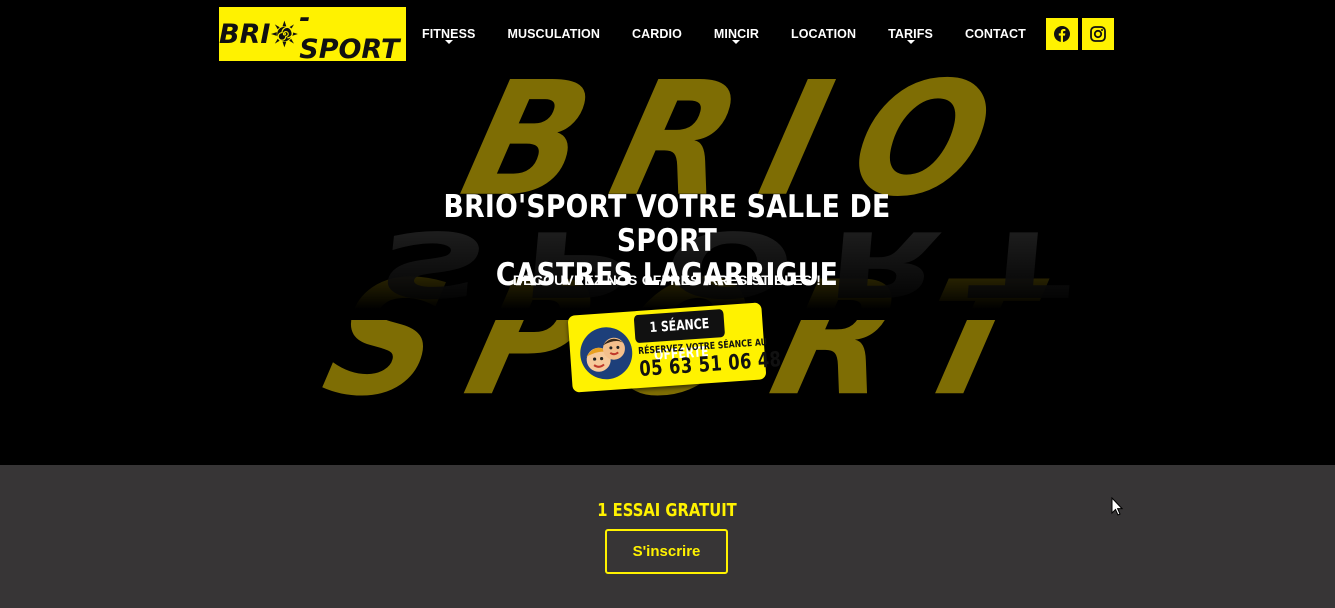  What do you see at coordinates (679, 336) in the screenshot?
I see `sticker-badge: 1 SÉANCE OFFERTE` at bounding box center [679, 336].